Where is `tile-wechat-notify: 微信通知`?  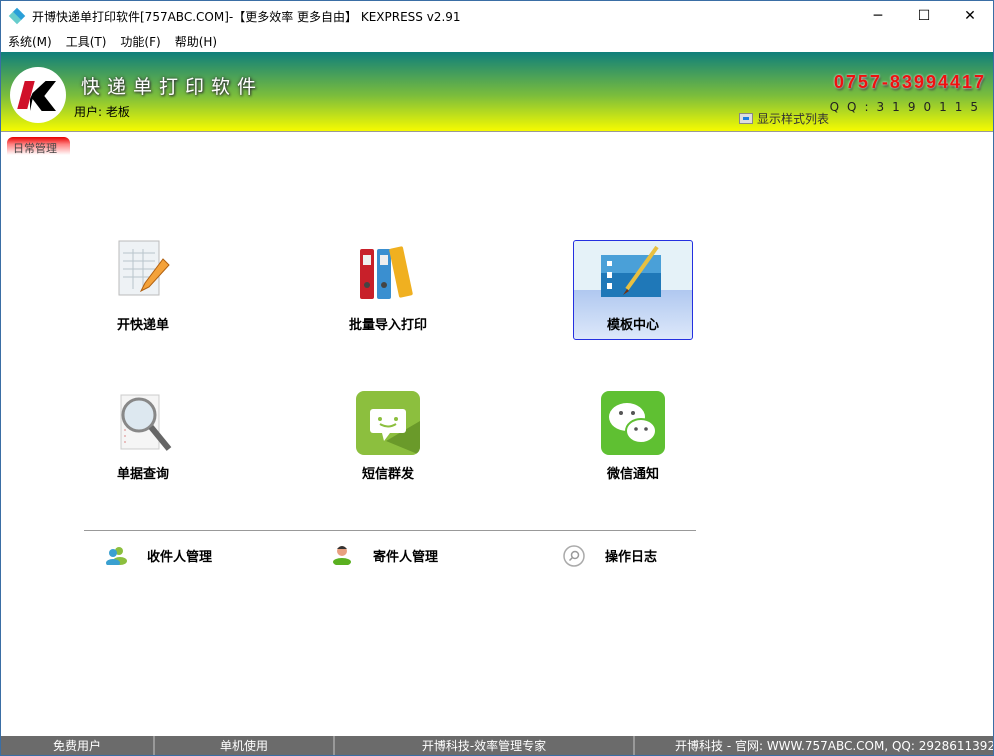 tile-wechat-notify: 微信通知 is located at coordinates (633, 440).